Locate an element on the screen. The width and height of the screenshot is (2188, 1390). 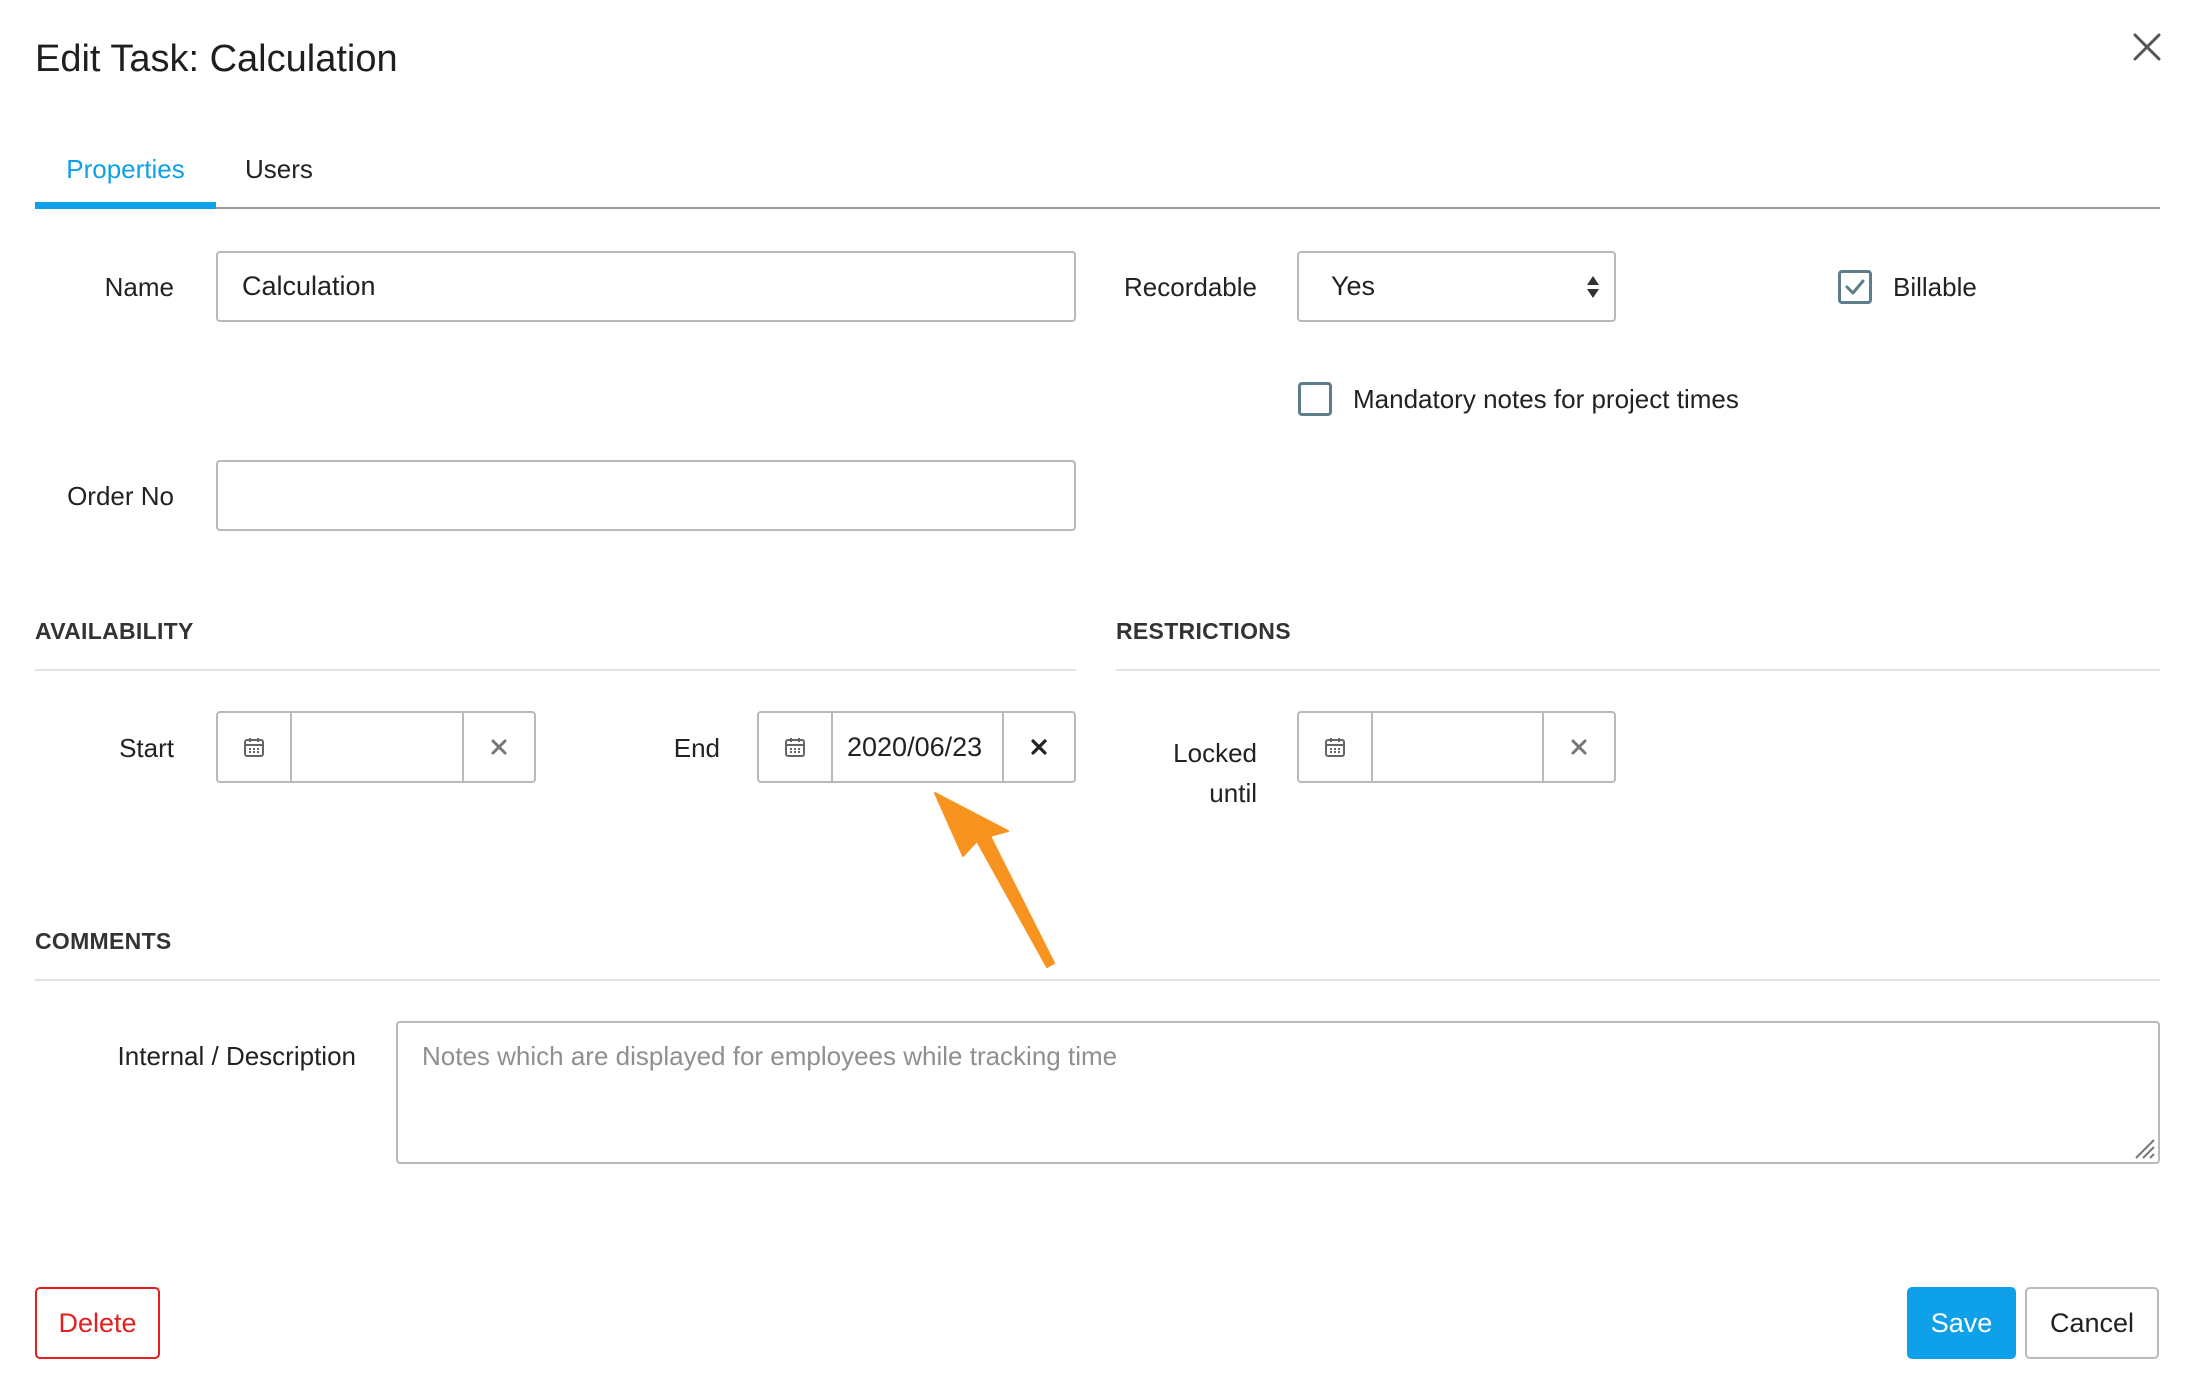
start-calendar-button is located at coordinates (255, 747).